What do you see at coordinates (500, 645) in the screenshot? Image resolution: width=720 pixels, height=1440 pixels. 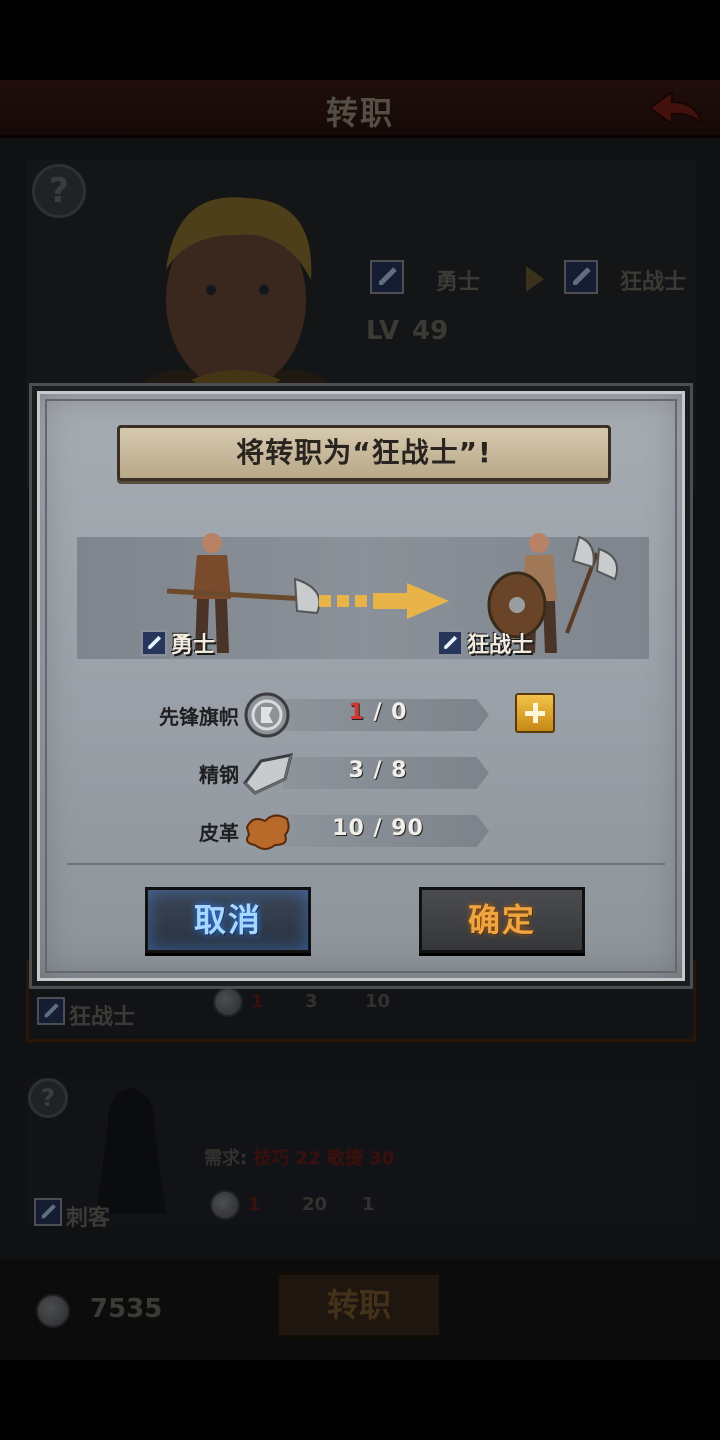 I see `to-class-name: 狂战士` at bounding box center [500, 645].